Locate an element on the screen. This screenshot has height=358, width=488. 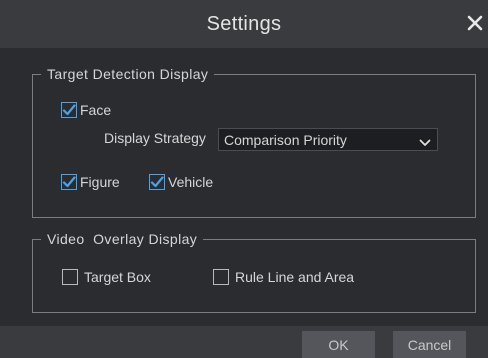
rule-line-option: Rule Line and Area is located at coordinates (283, 277).